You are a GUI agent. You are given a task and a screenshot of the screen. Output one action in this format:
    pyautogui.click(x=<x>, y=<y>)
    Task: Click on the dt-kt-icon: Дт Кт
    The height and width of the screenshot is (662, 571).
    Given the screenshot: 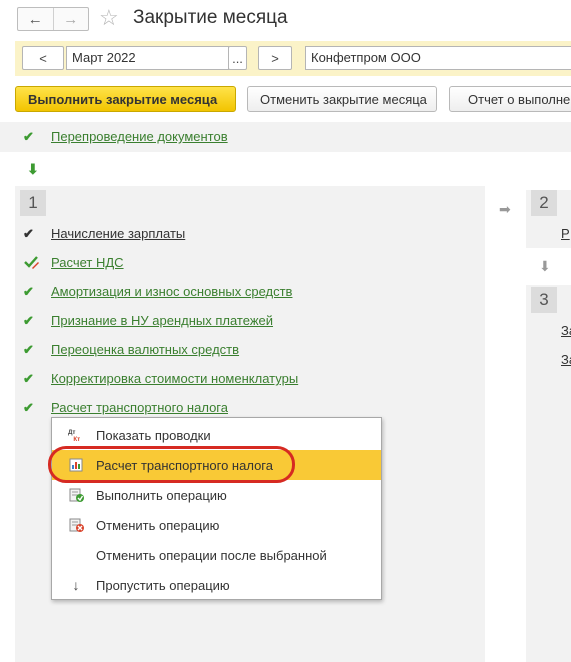 What is the action you would take?
    pyautogui.click(x=76, y=435)
    